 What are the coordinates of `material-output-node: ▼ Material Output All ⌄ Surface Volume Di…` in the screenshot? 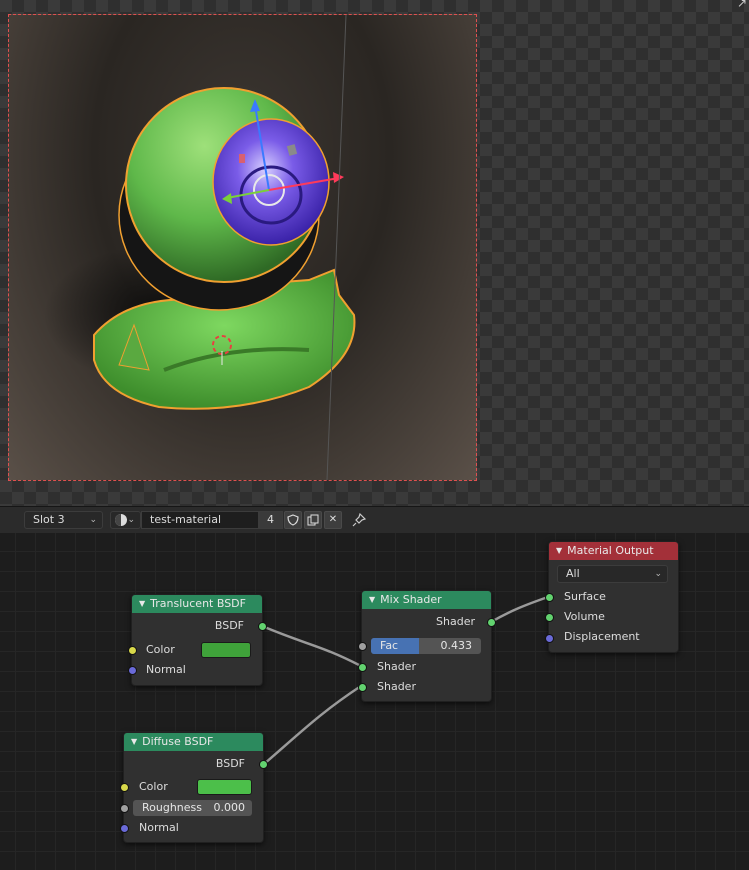 It's located at (612, 597).